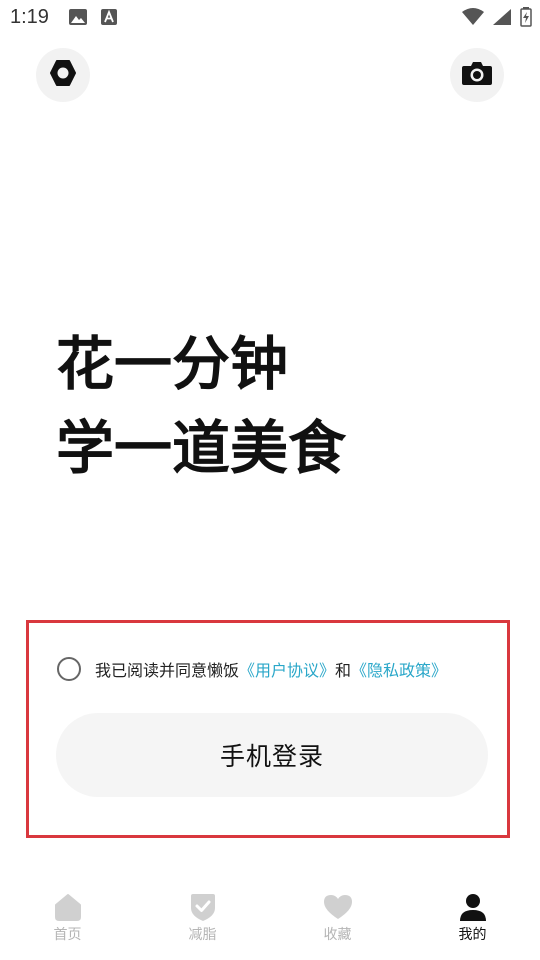 The width and height of the screenshot is (540, 960). Describe the element at coordinates (203, 907) in the screenshot. I see `shield-check-icon` at that location.